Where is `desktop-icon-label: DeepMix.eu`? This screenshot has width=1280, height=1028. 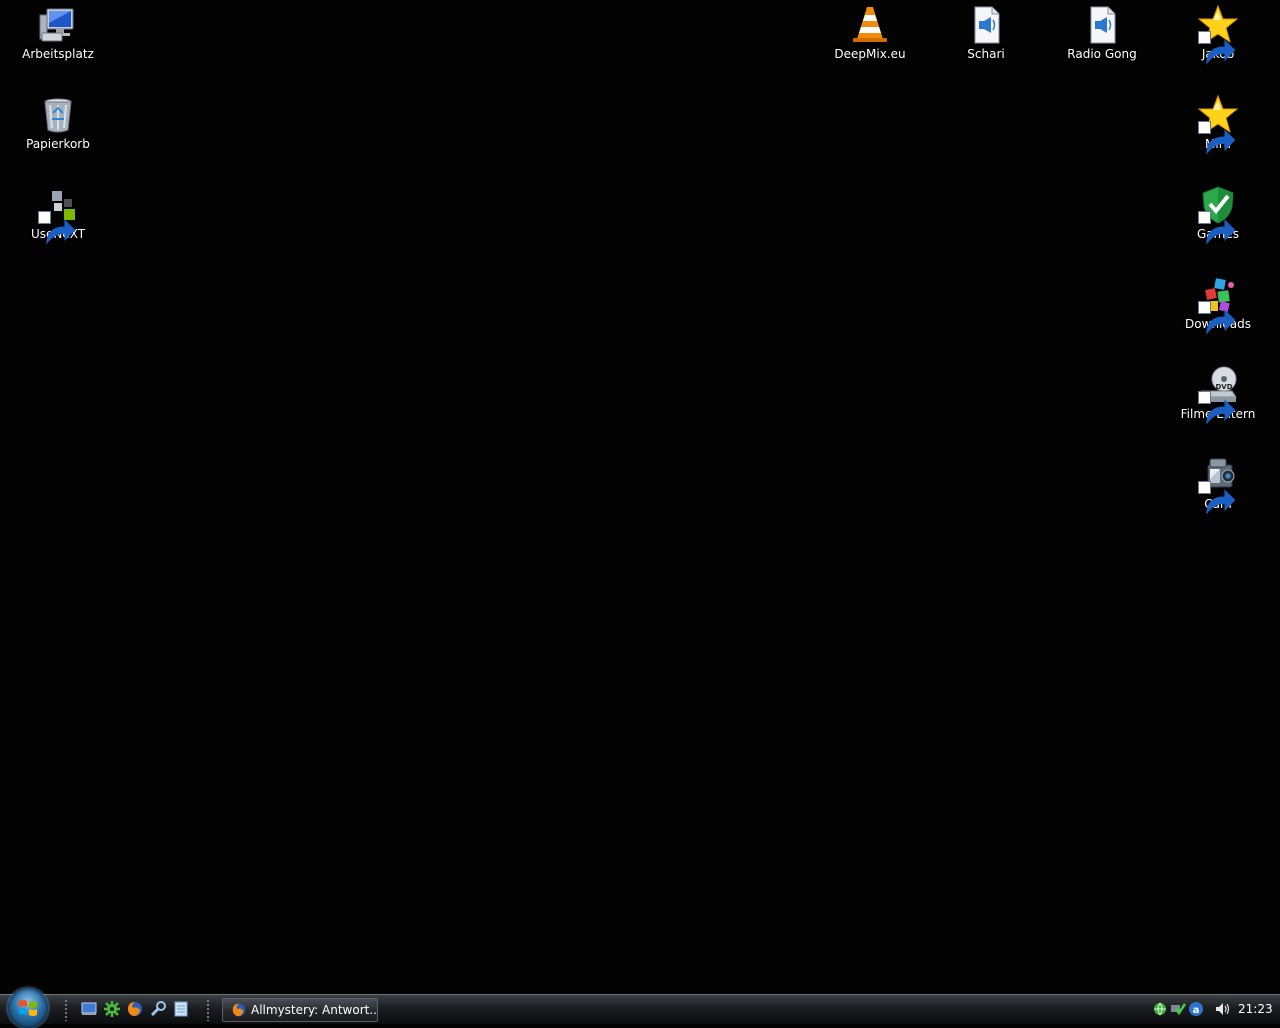
desktop-icon-label: DeepMix.eu is located at coordinates (870, 54).